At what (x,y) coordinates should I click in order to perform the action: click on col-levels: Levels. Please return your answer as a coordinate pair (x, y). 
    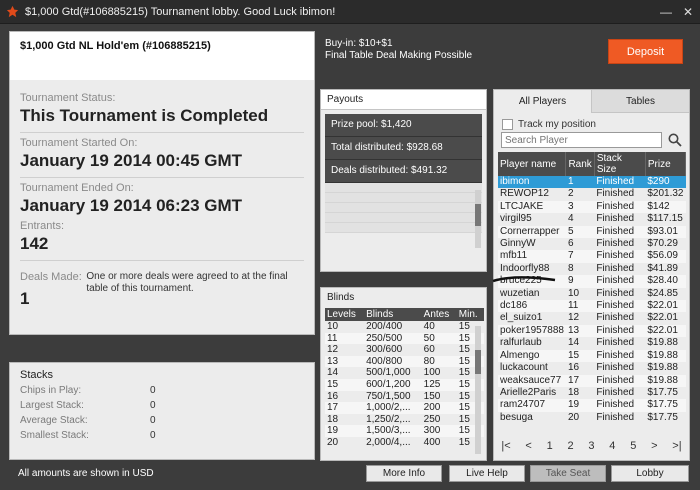
    Looking at the image, I should click on (345, 314).